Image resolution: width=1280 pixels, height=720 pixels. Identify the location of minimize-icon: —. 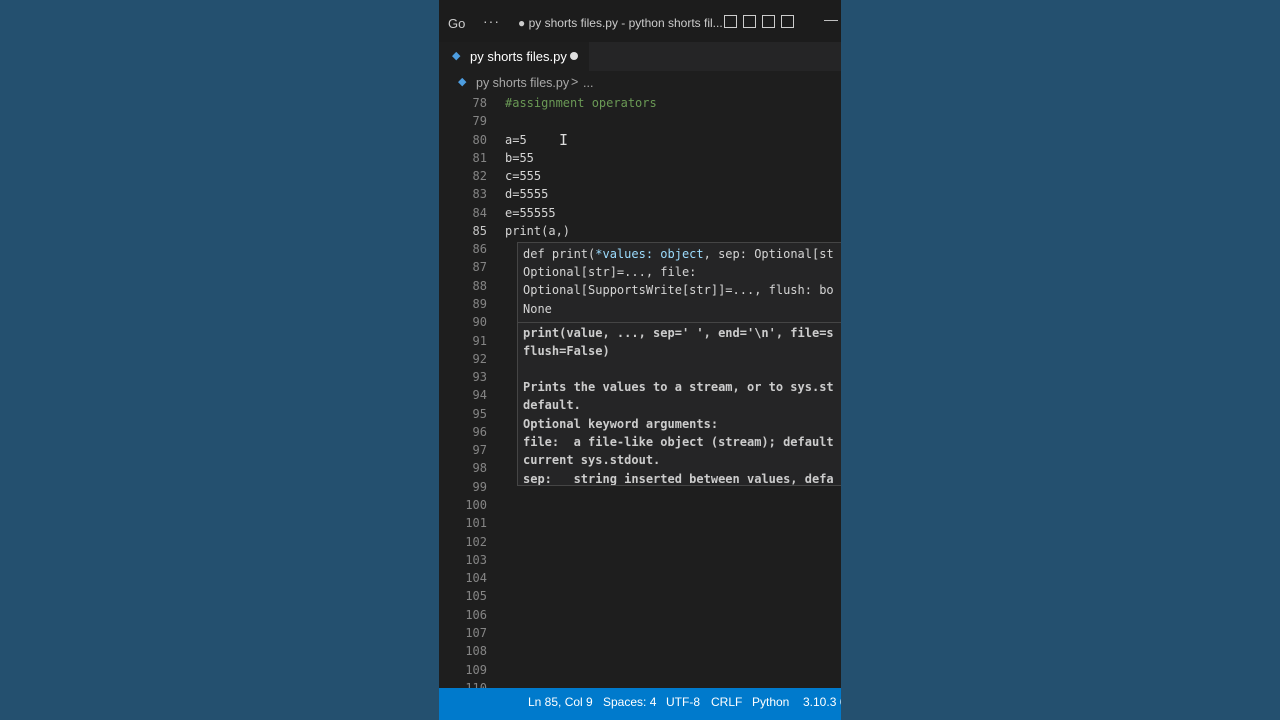
(831, 19).